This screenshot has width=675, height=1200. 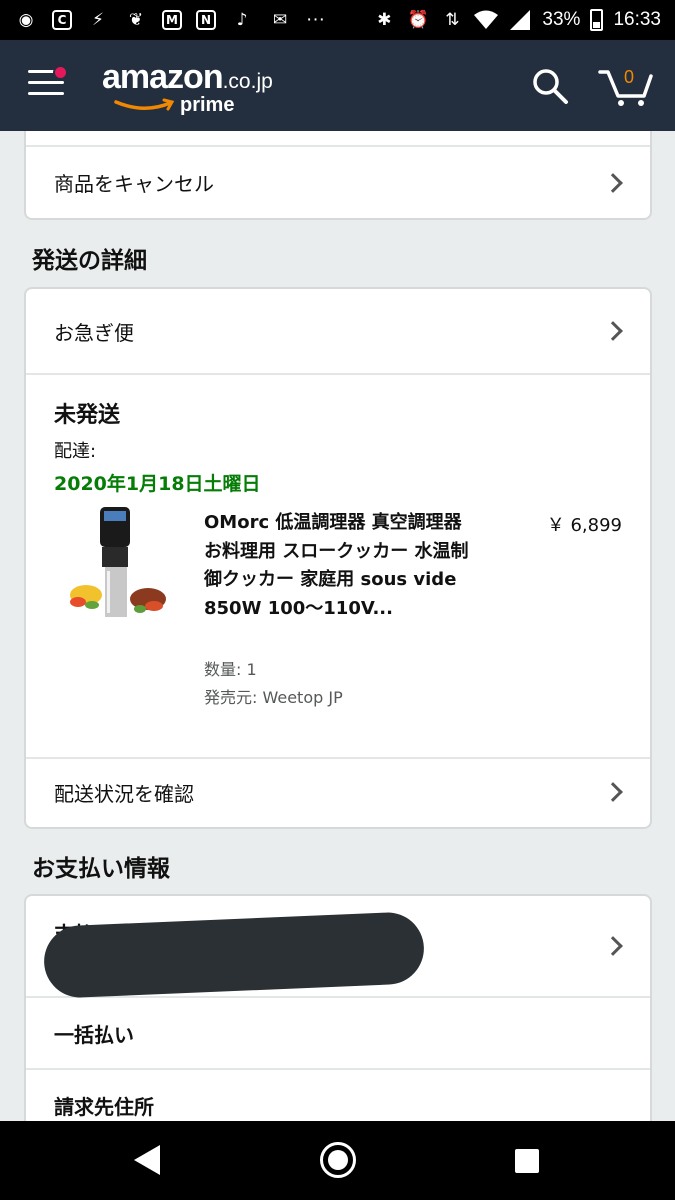 What do you see at coordinates (527, 1161) in the screenshot?
I see `recent-apps-icon` at bounding box center [527, 1161].